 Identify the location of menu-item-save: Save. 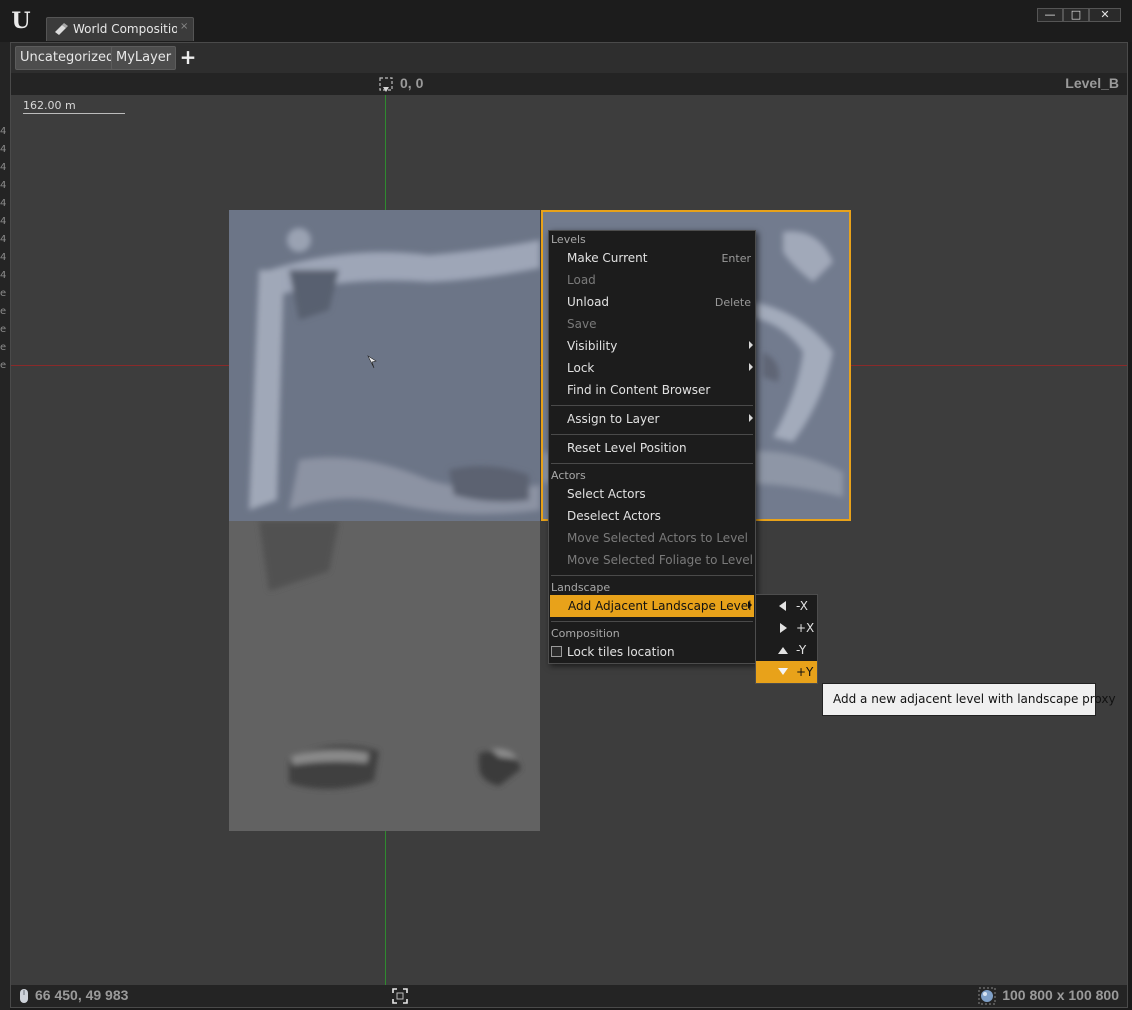
(652, 324).